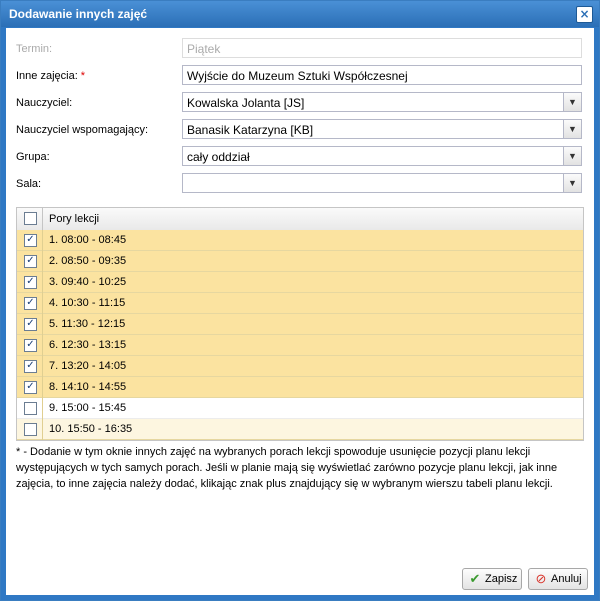 Image resolution: width=600 pixels, height=601 pixels. What do you see at coordinates (300, 14) in the screenshot?
I see `dialog-titlebar: Dodawanie innych zajęć ×` at bounding box center [300, 14].